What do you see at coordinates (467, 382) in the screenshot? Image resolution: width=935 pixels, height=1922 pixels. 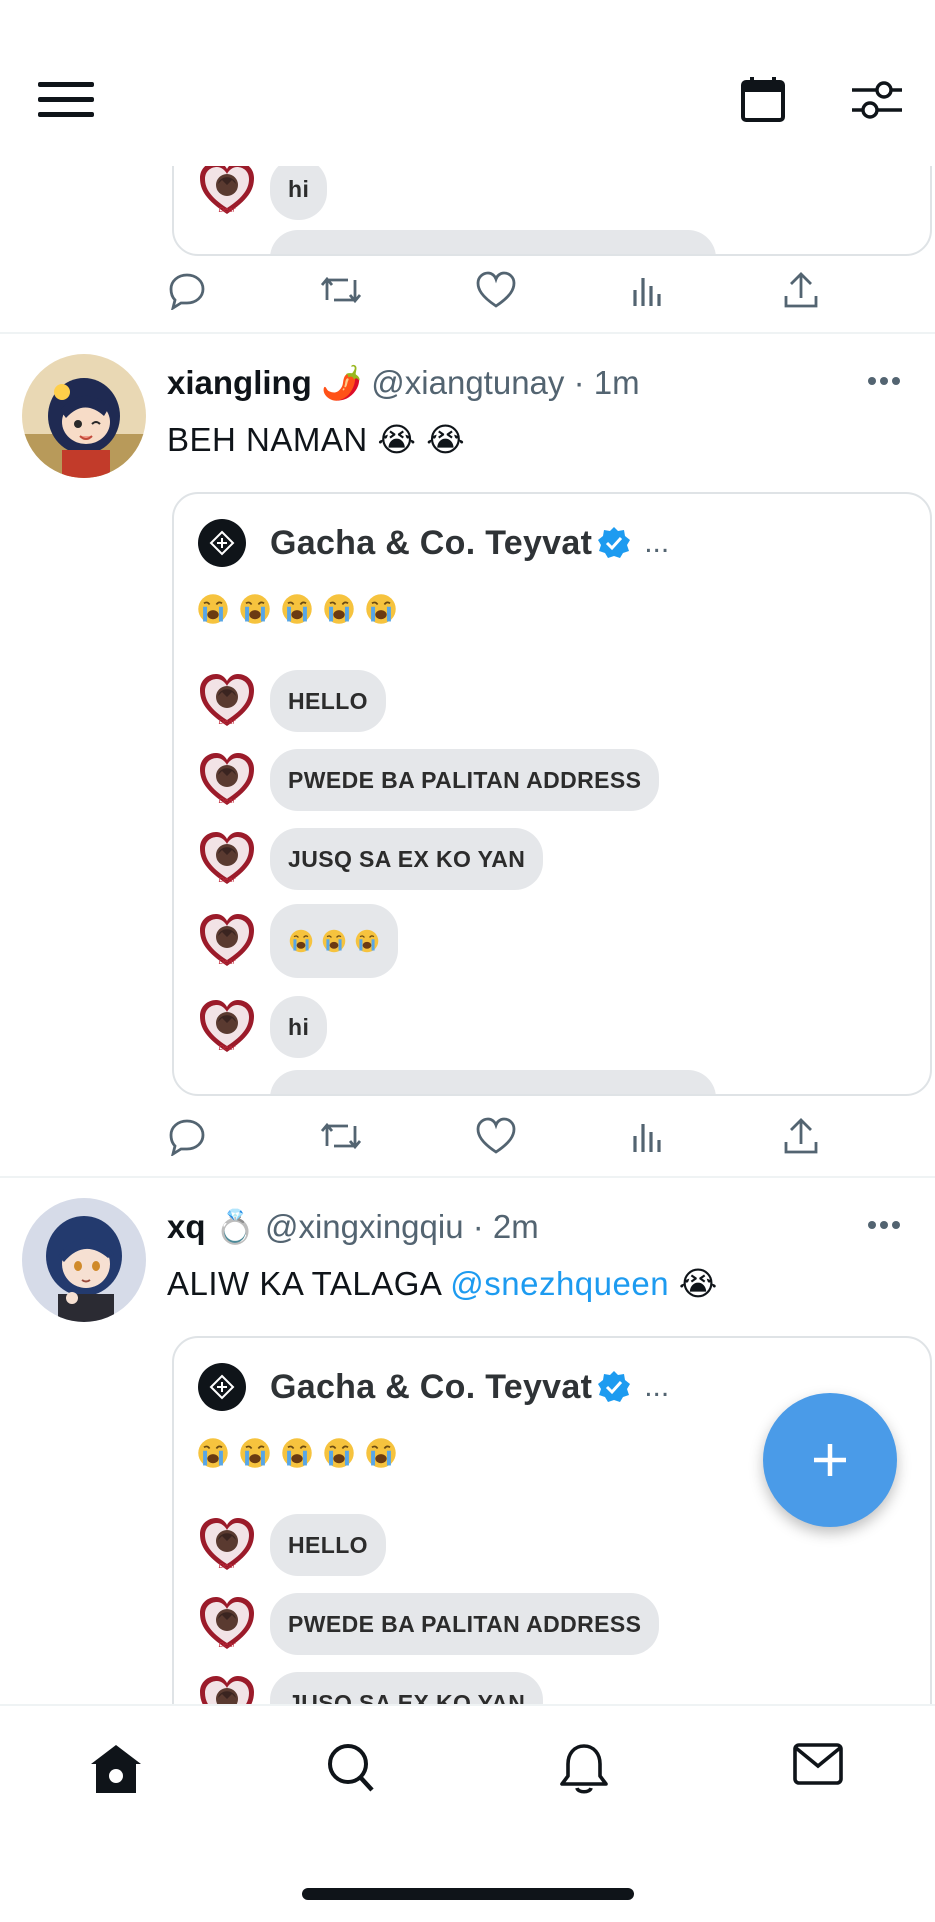 I see `handle: @xiangtunay` at bounding box center [467, 382].